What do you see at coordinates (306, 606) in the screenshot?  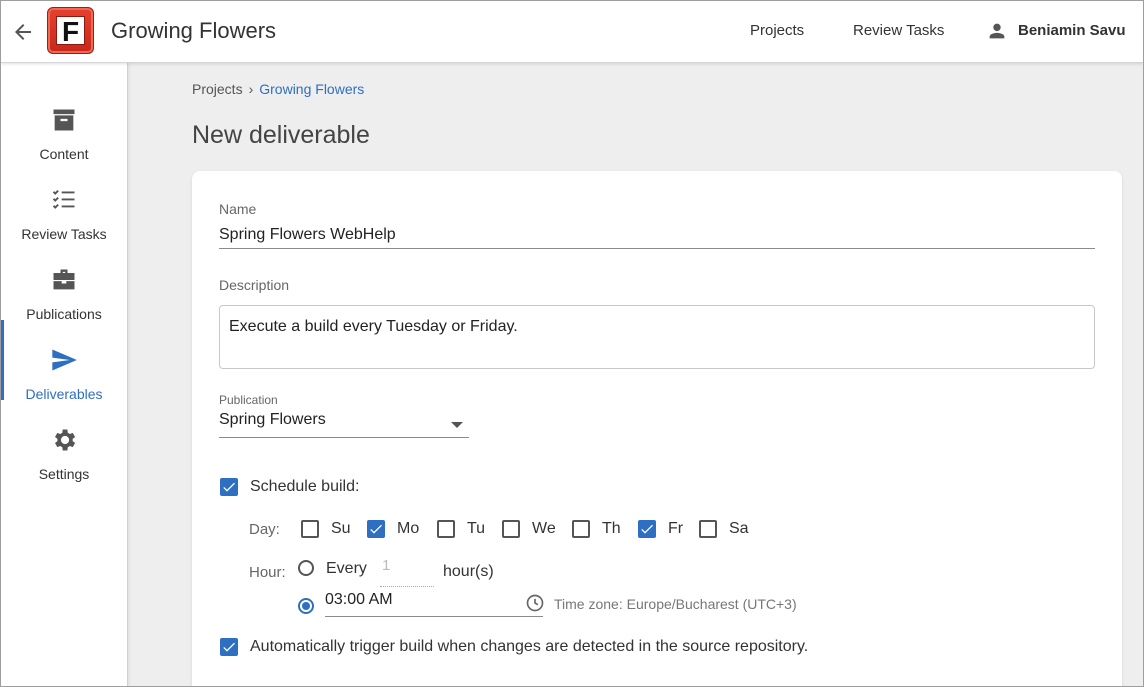 I see `hour-time-radio` at bounding box center [306, 606].